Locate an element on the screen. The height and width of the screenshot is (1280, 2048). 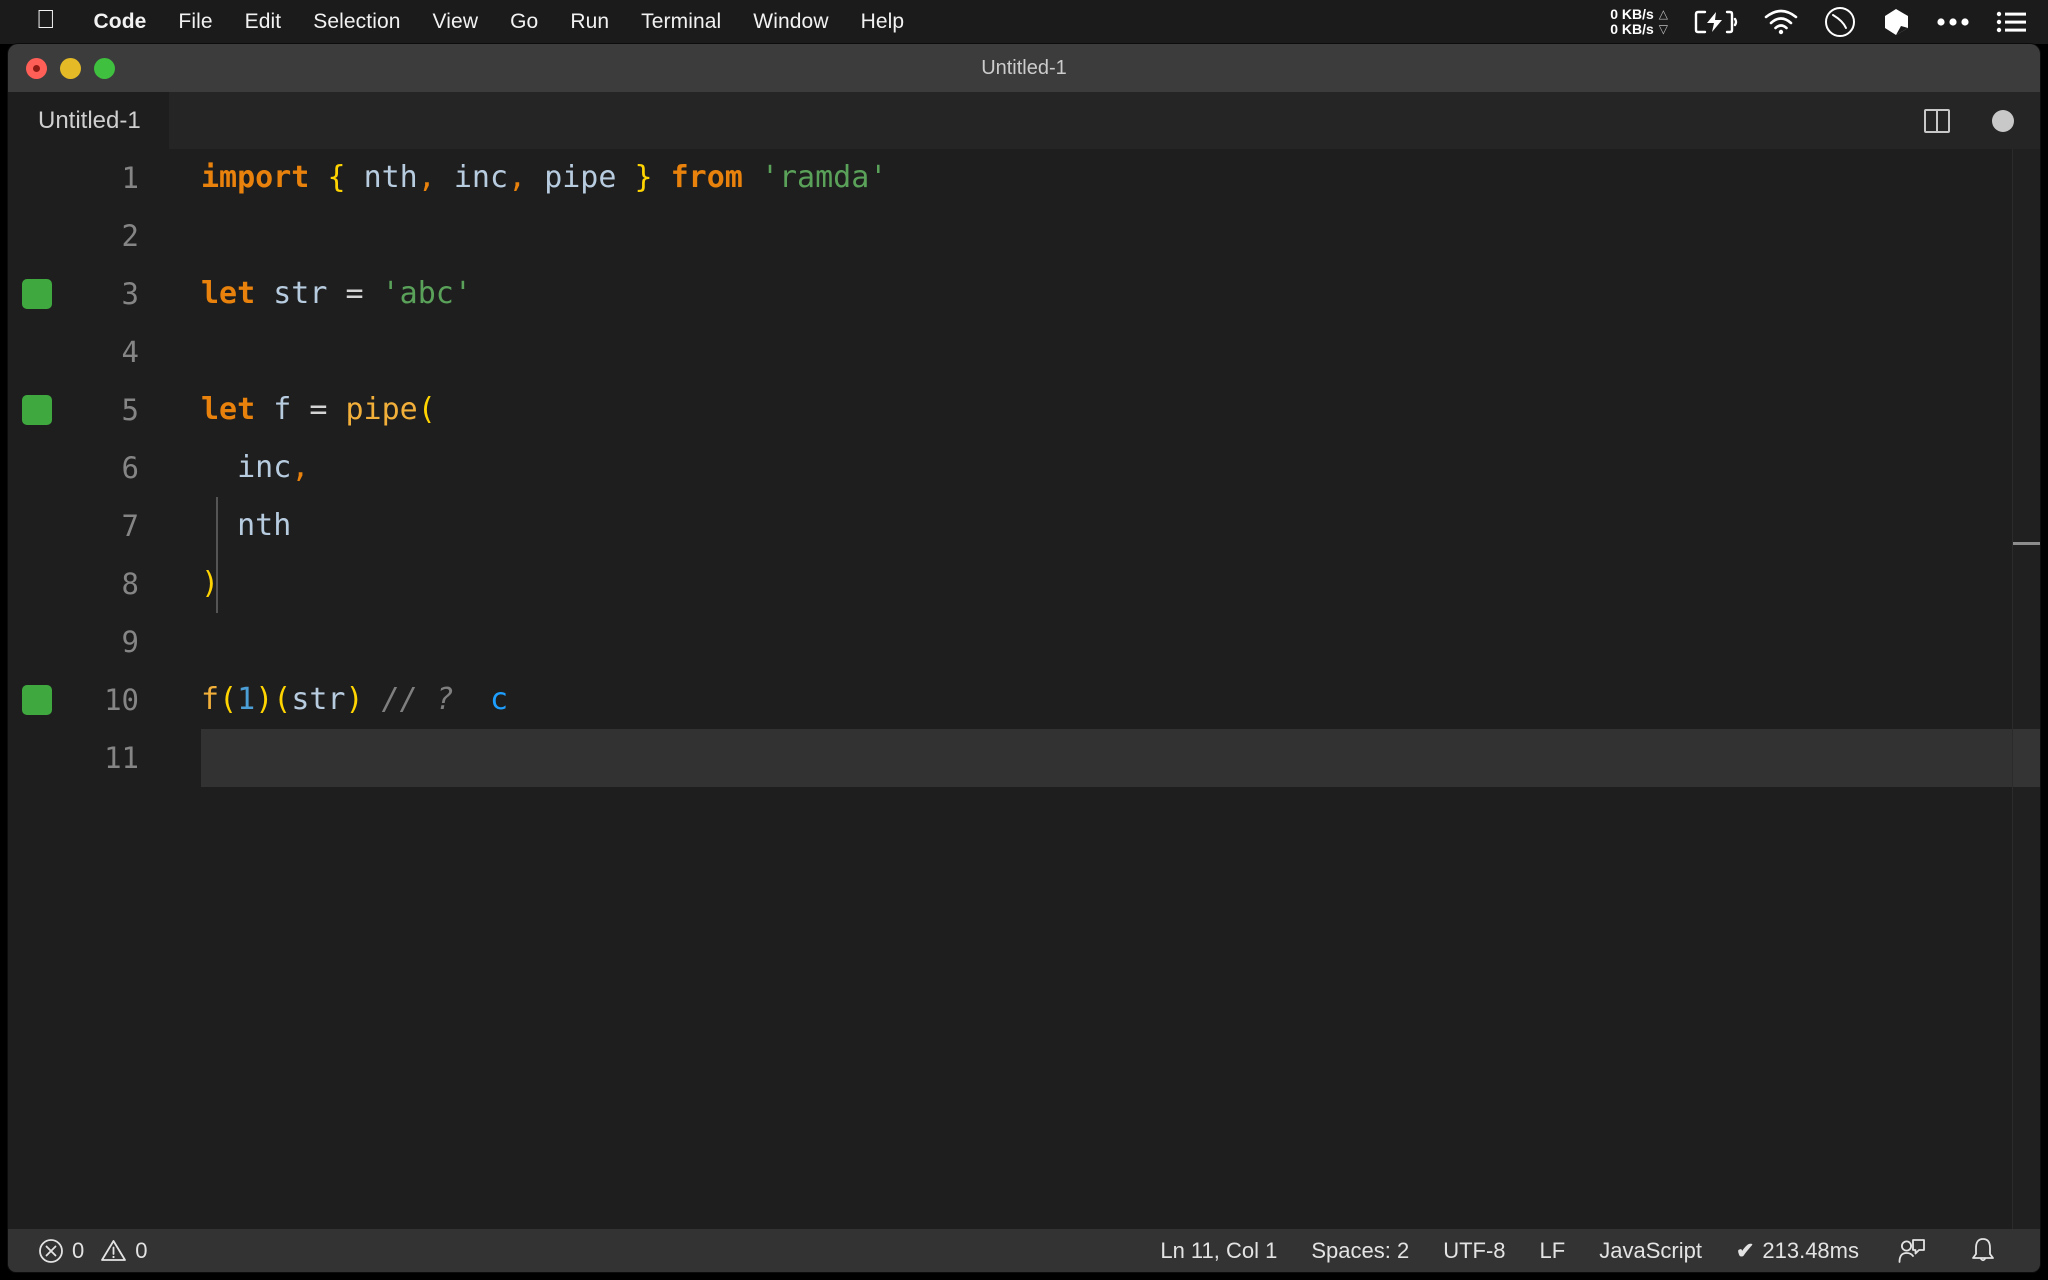
line-number: 3 is located at coordinates (130, 294).